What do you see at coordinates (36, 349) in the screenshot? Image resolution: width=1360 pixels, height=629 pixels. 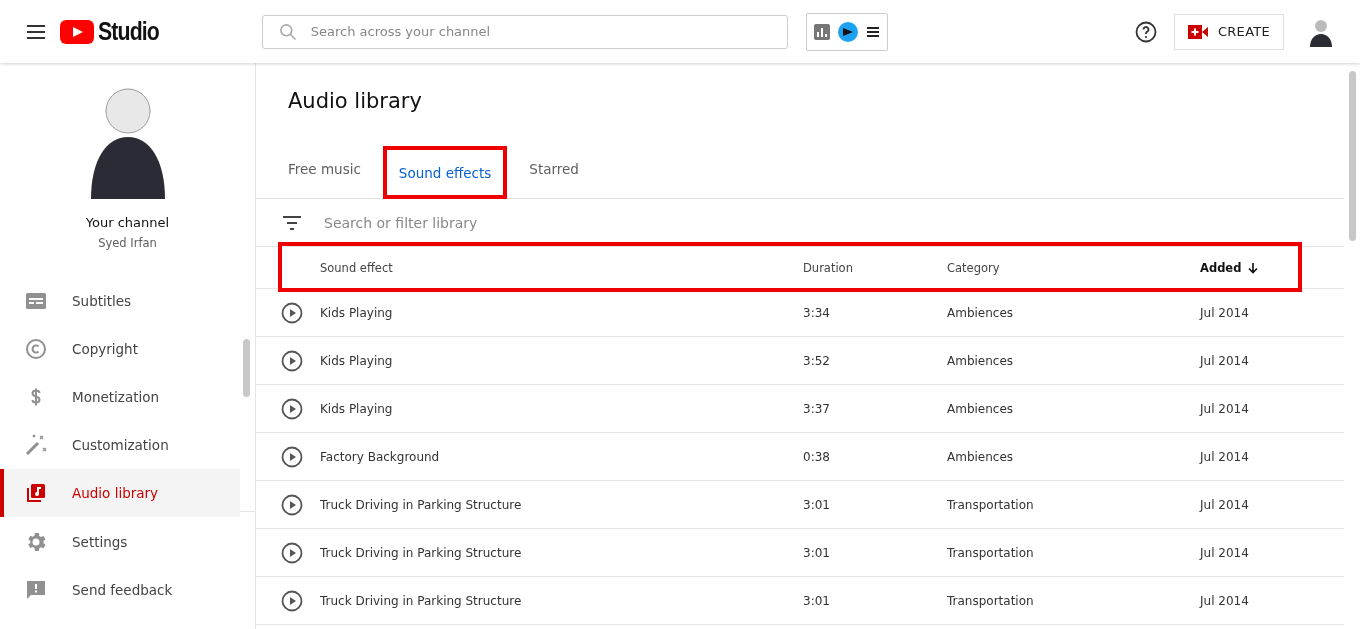 I see `copyright-icon` at bounding box center [36, 349].